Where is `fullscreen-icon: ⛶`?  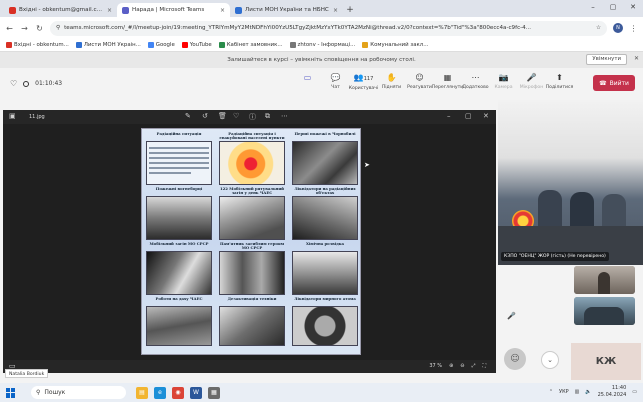
fullscreen-icon: ⛶ is located at coordinates (484, 366).